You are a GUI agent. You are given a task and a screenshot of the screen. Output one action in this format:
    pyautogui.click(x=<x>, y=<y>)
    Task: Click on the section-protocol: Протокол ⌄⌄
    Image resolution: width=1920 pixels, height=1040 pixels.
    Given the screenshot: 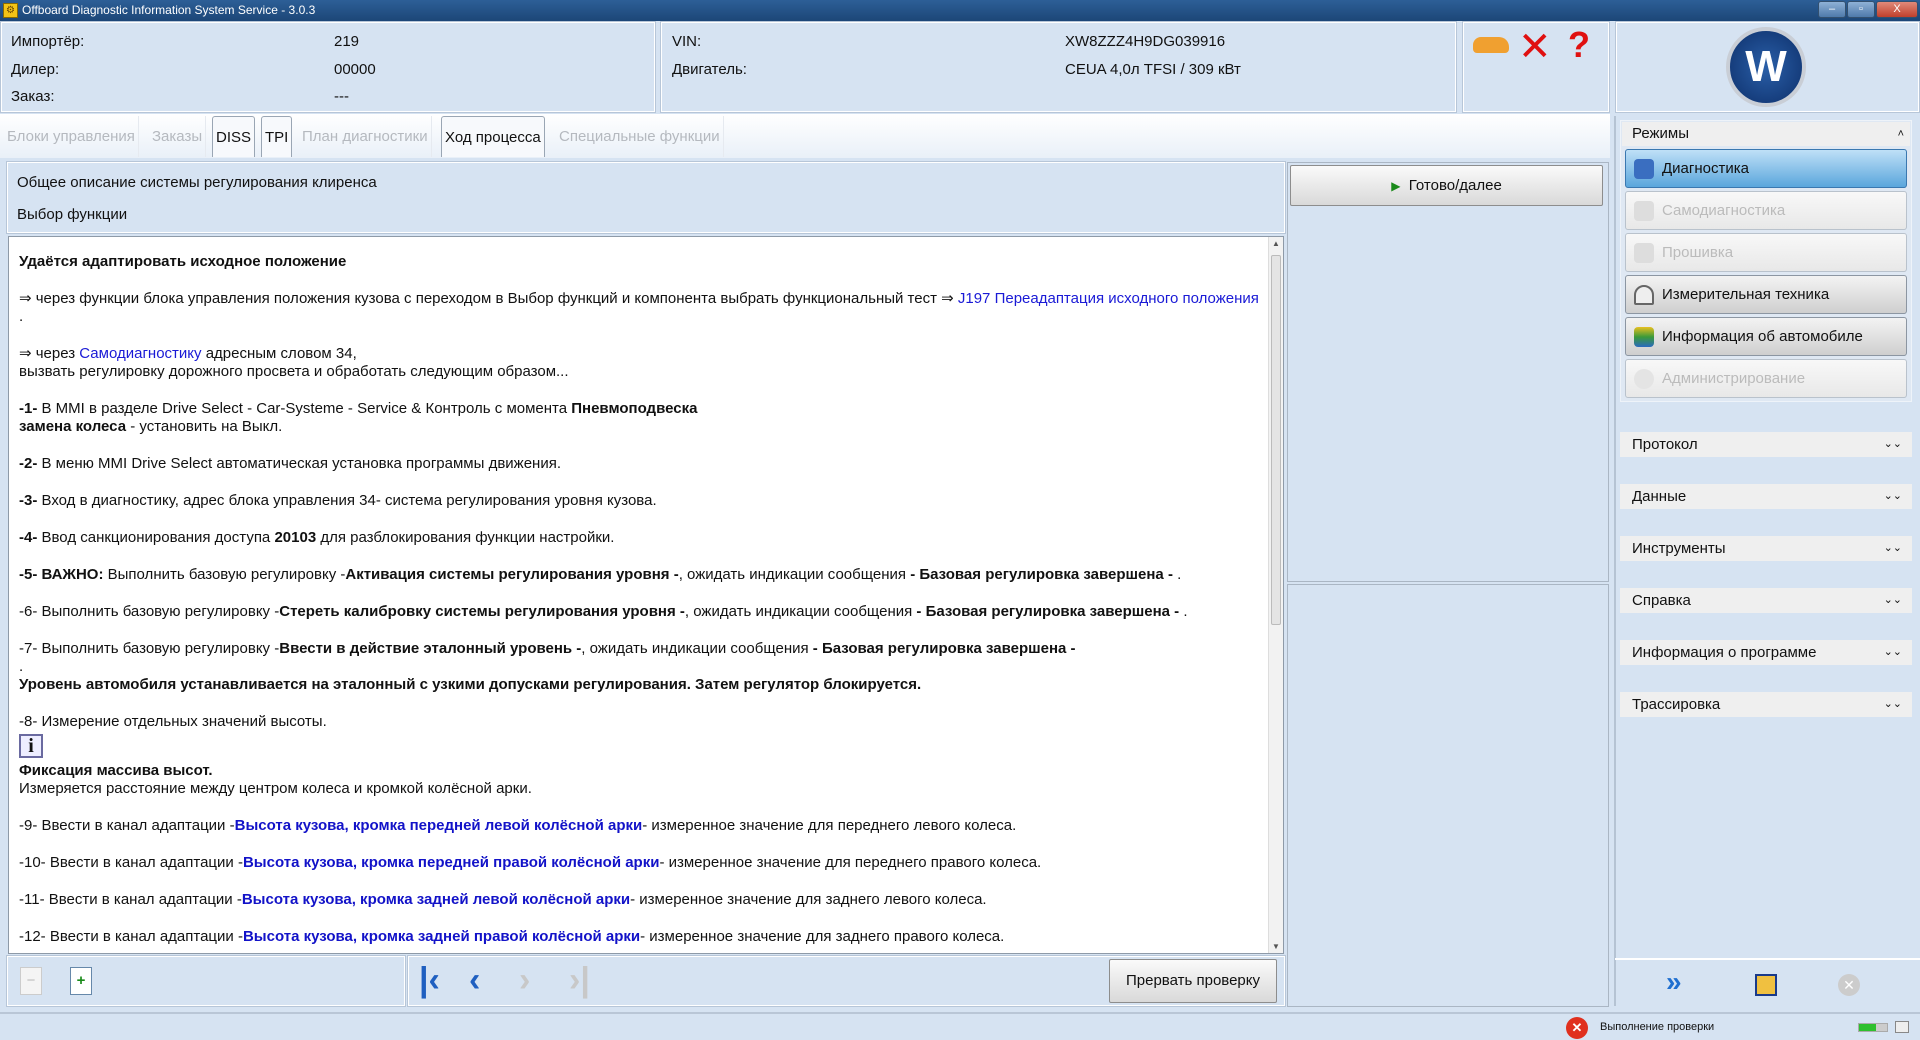 What is the action you would take?
    pyautogui.click(x=1766, y=444)
    